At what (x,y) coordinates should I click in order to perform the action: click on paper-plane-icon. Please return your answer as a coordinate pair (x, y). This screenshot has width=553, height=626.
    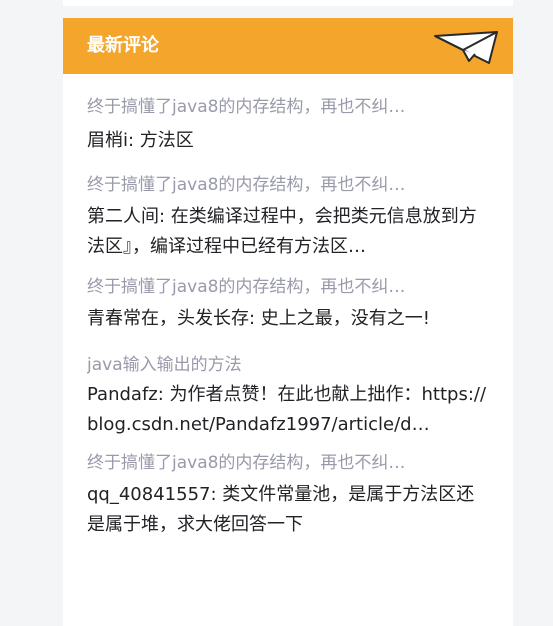
    Looking at the image, I should click on (466, 47).